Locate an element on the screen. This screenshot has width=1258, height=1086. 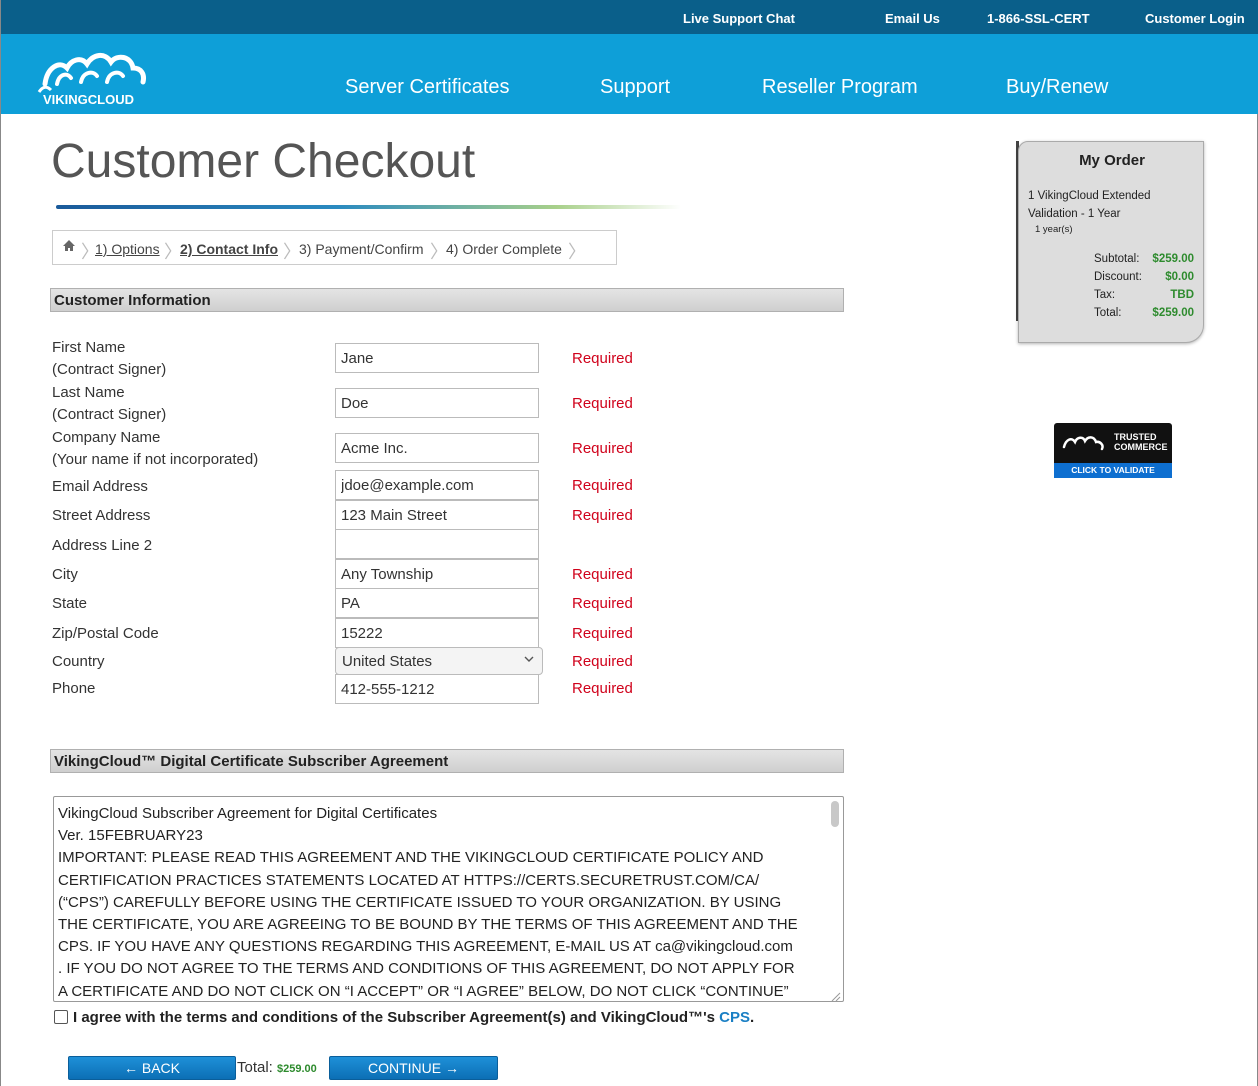
order-quantity: 1 year(s) is located at coordinates (1054, 229).